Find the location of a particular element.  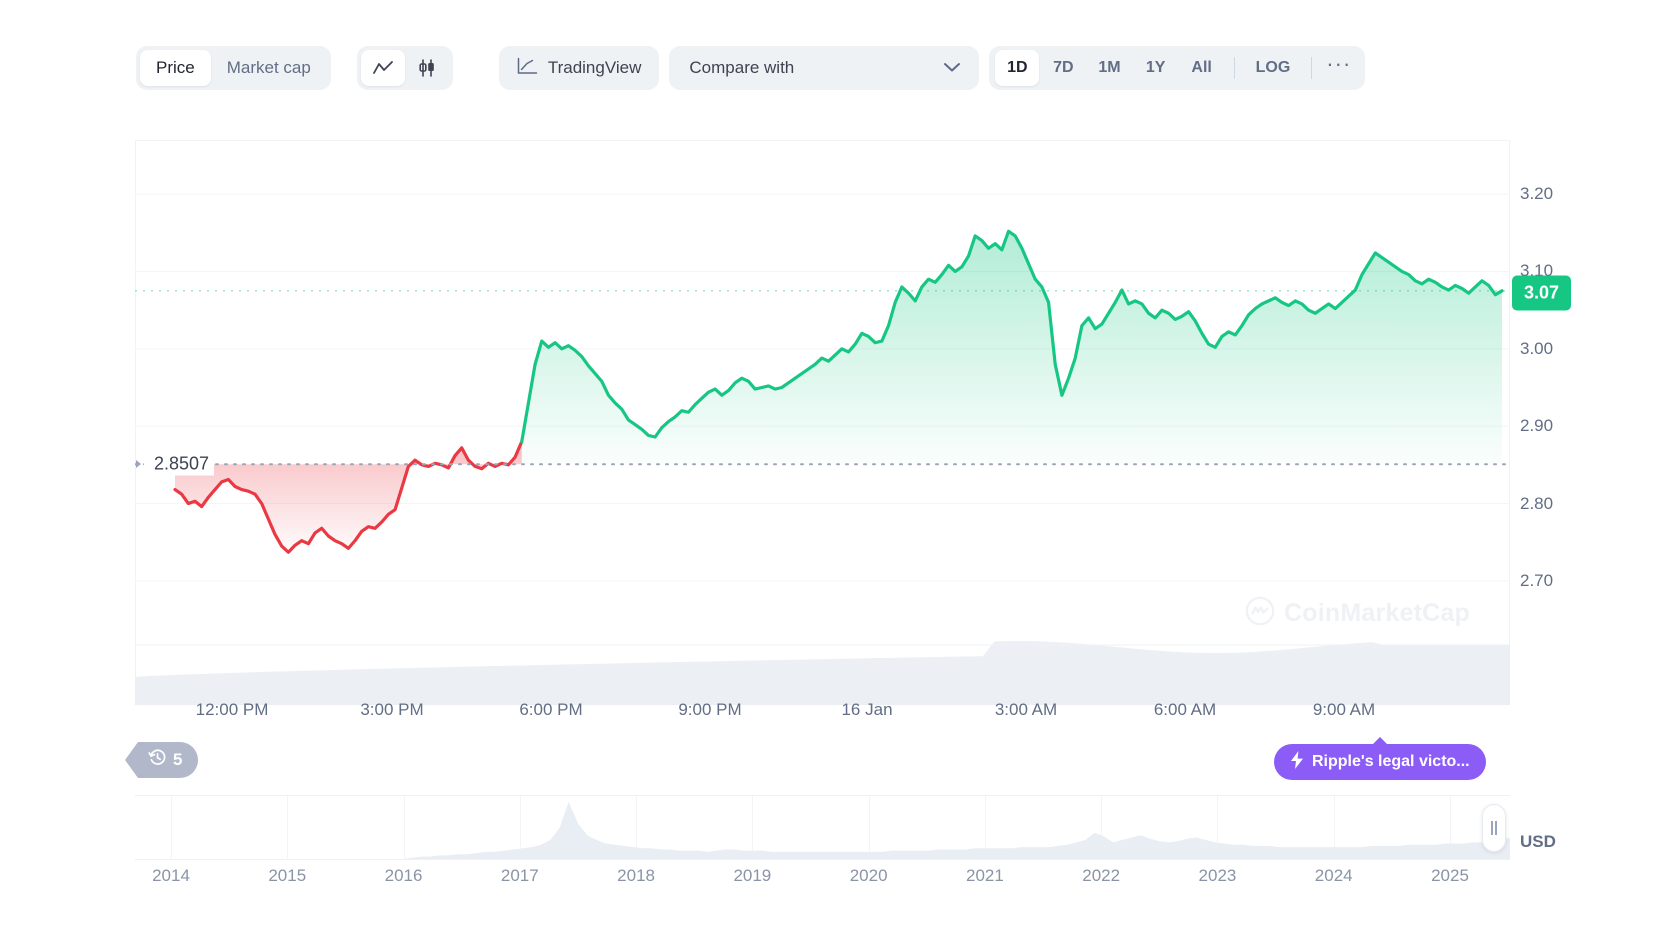

tab-market-cap: Market cap is located at coordinates (269, 68).